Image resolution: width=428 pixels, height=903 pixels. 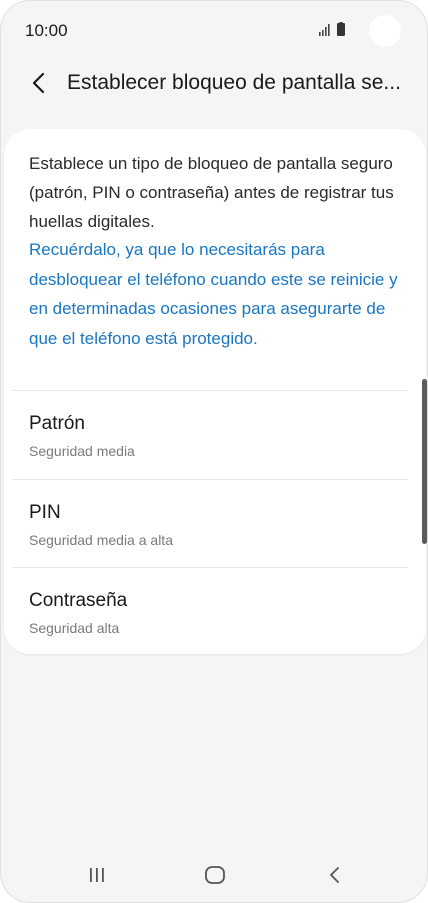 I want to click on signal-battery-icon, so click(x=332, y=29).